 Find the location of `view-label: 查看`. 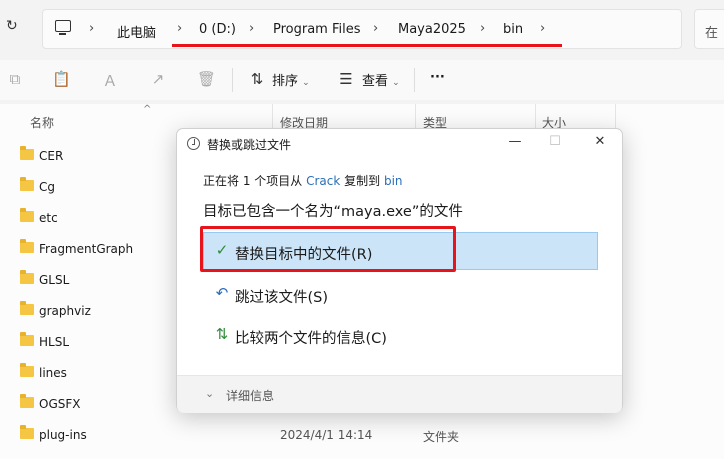

view-label: 查看 is located at coordinates (375, 81).